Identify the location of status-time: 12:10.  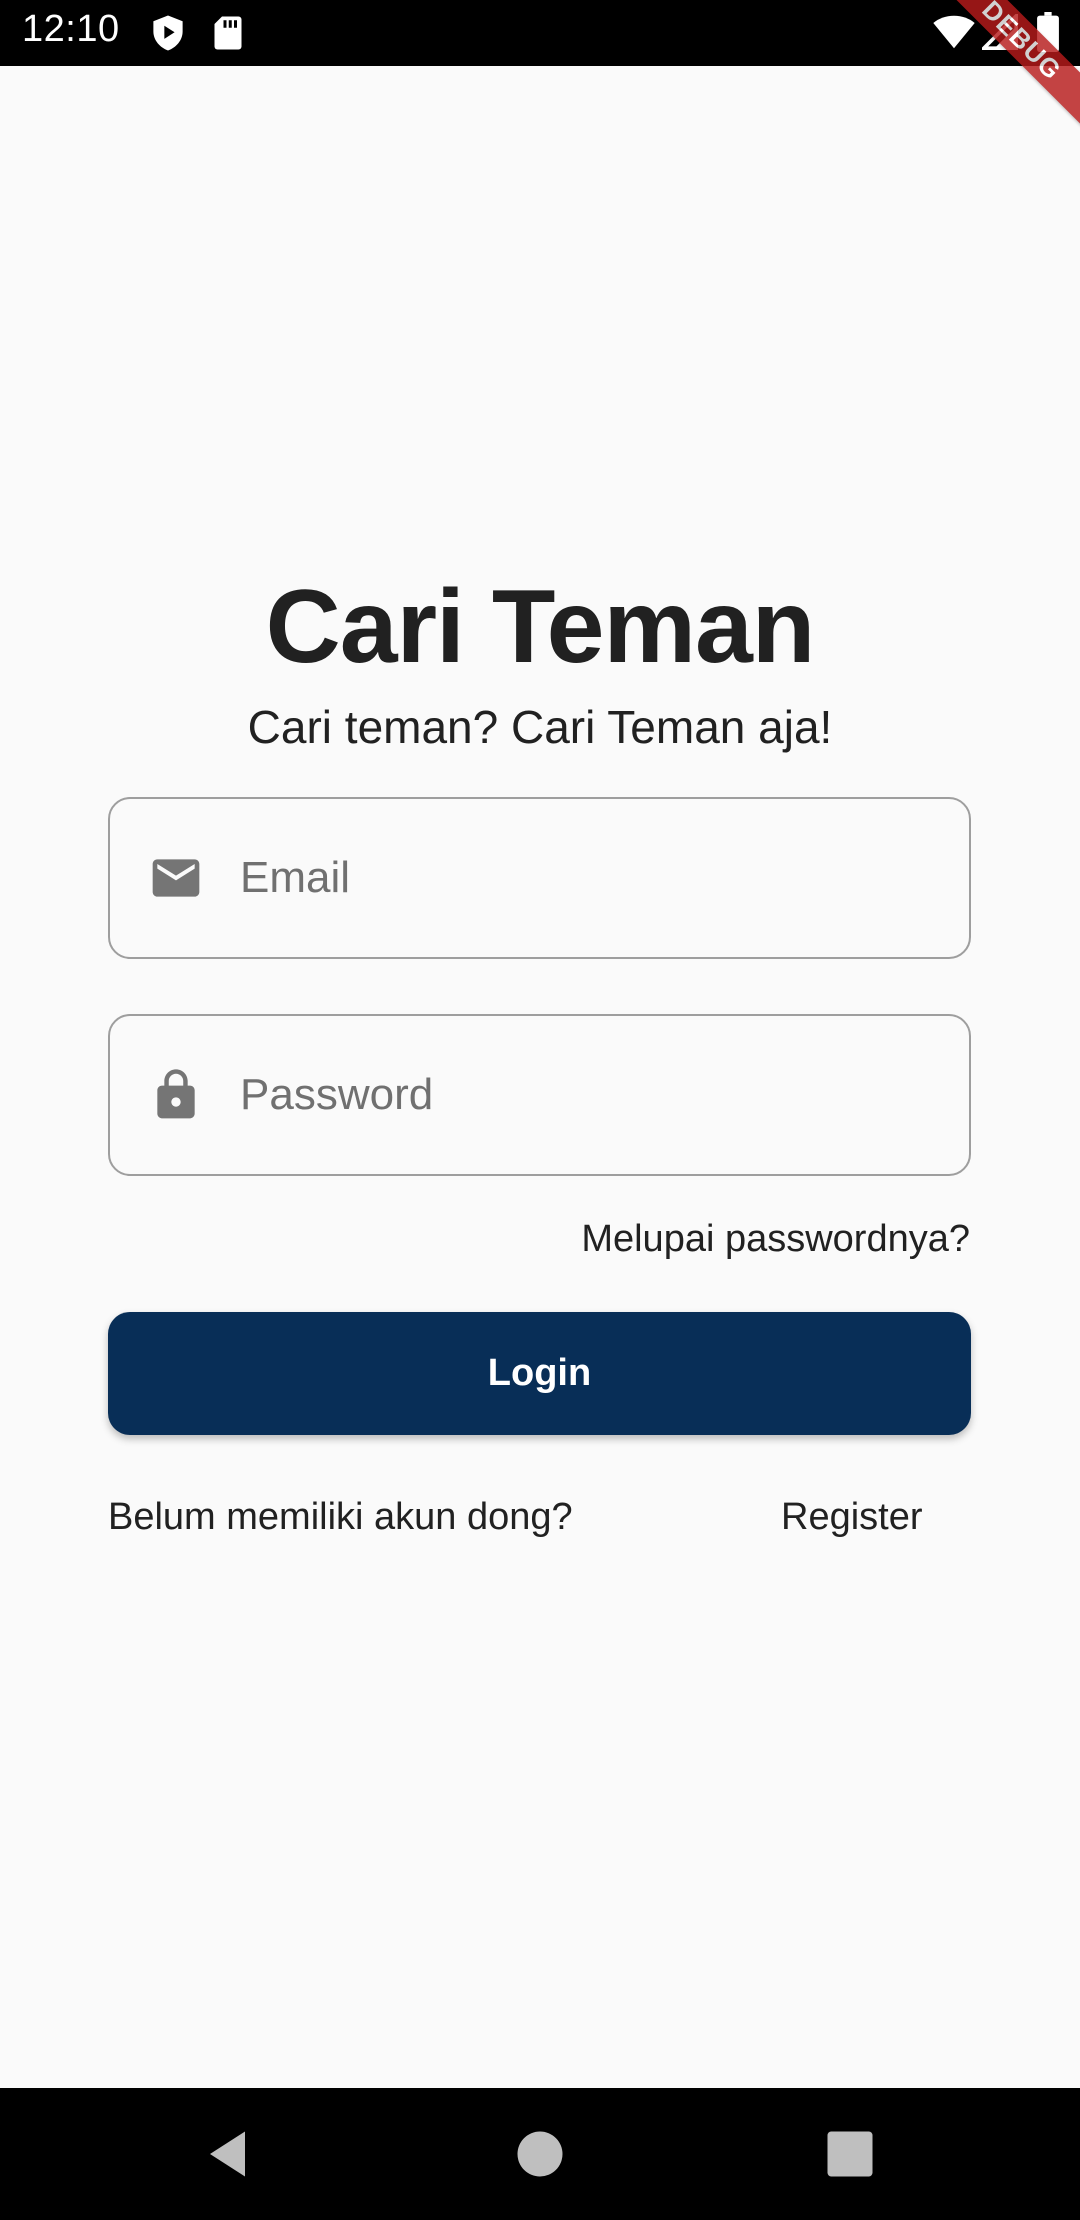
(71, 29).